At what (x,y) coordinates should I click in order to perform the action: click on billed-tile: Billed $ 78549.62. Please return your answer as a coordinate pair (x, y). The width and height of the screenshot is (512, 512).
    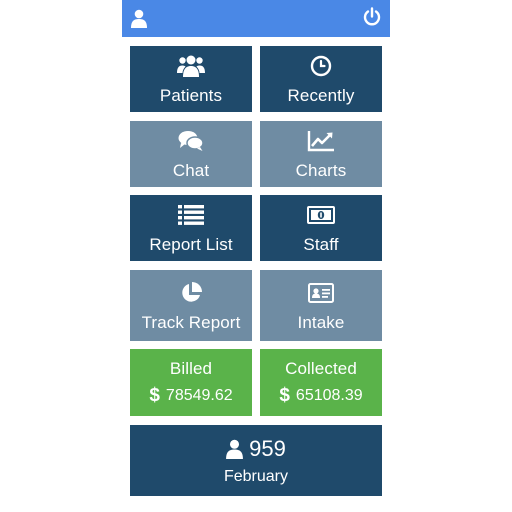
    Looking at the image, I should click on (191, 382).